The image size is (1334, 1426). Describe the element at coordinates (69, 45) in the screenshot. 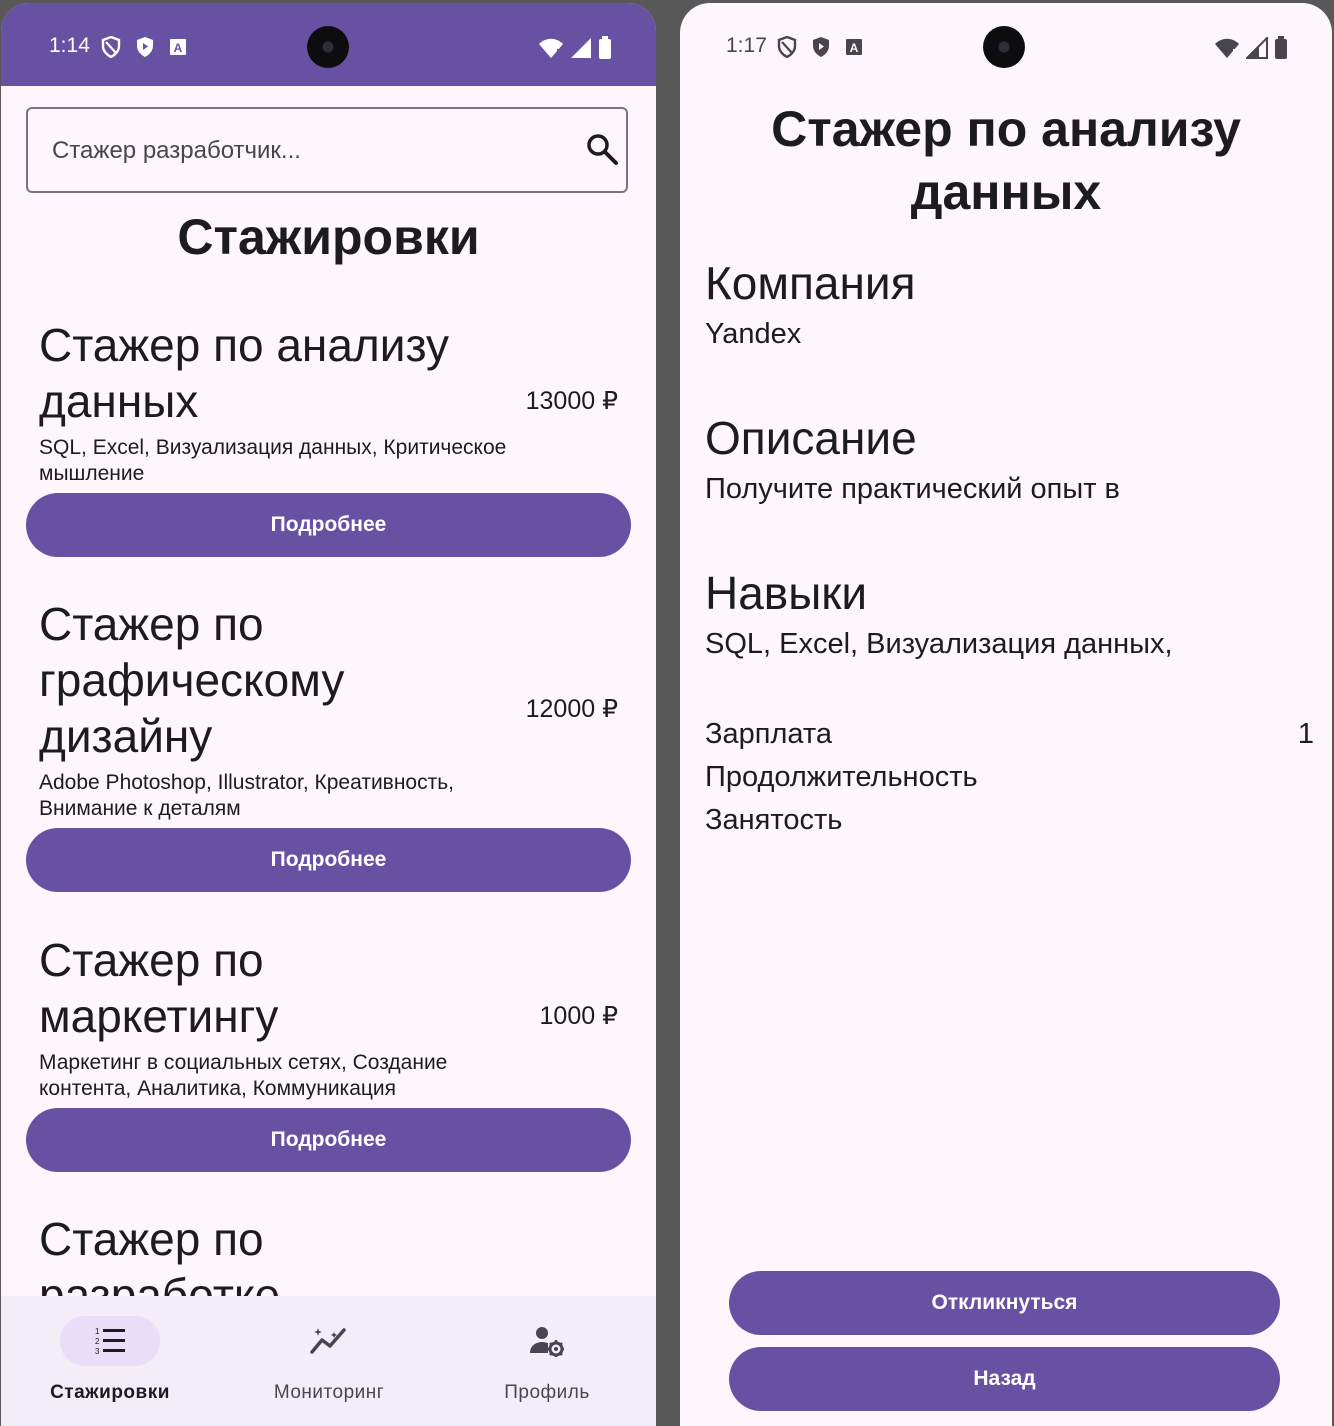

I see `status-time: 1:14` at that location.